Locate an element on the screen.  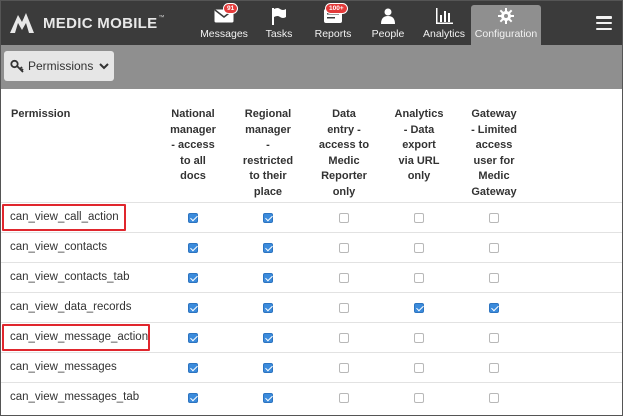
table-row: can_view_contacts_tab is located at coordinates (311, 277).